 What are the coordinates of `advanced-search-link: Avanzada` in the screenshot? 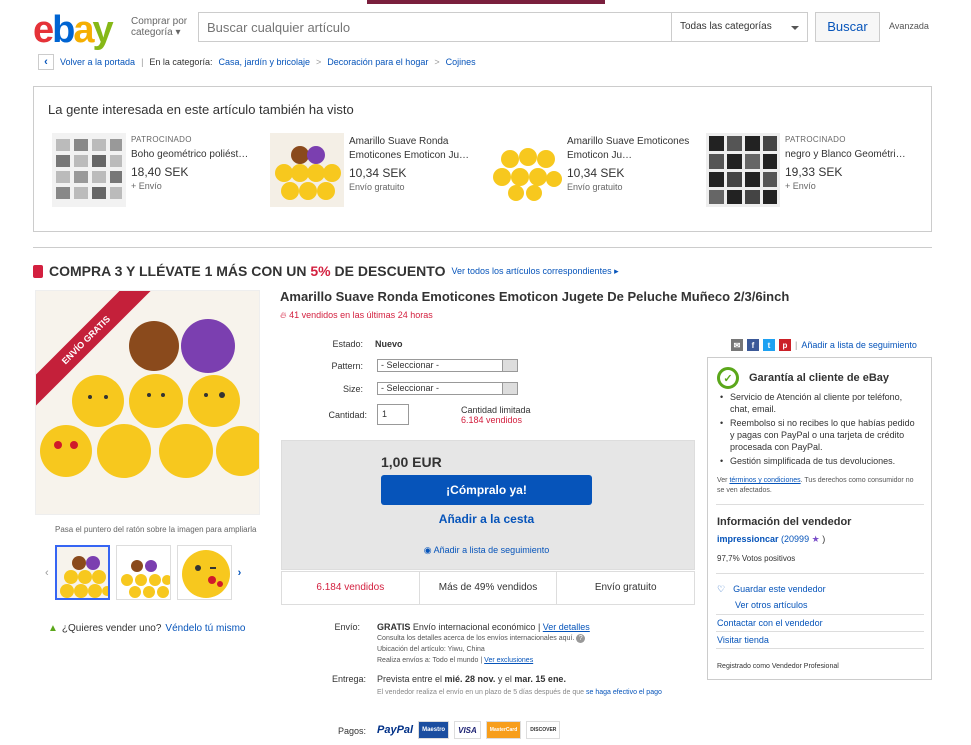 It's located at (909, 26).